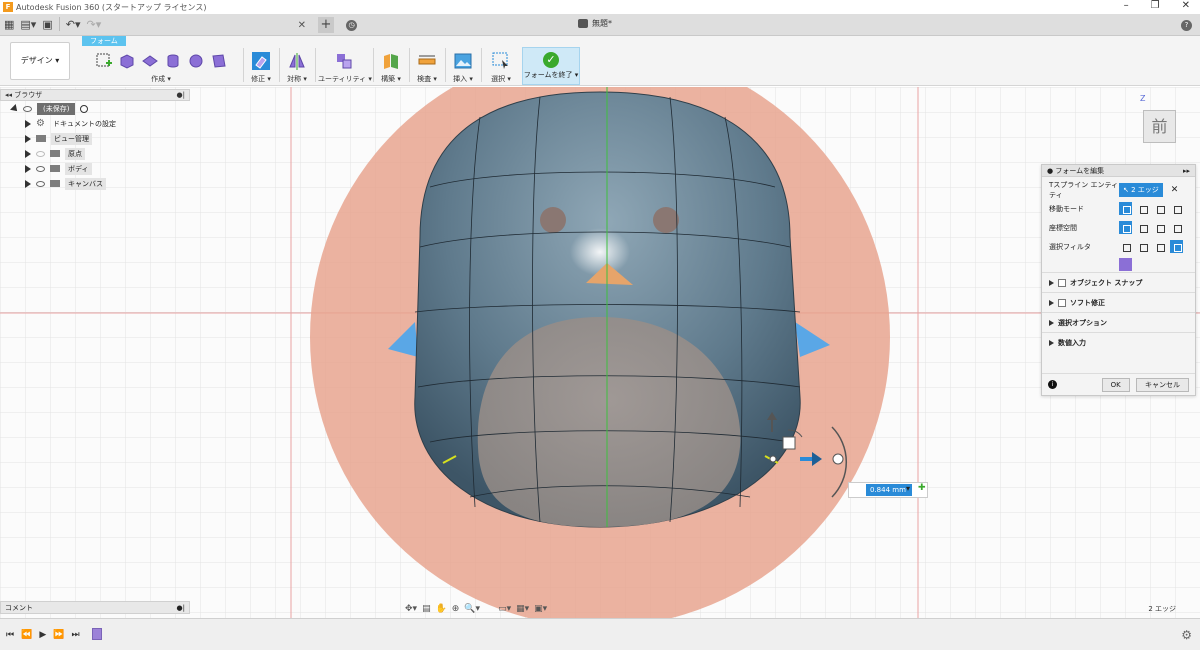 This screenshot has height=650, width=1200. Describe the element at coordinates (1118, 322) in the screenshot. I see `selection-options-section: 選択オプション` at that location.